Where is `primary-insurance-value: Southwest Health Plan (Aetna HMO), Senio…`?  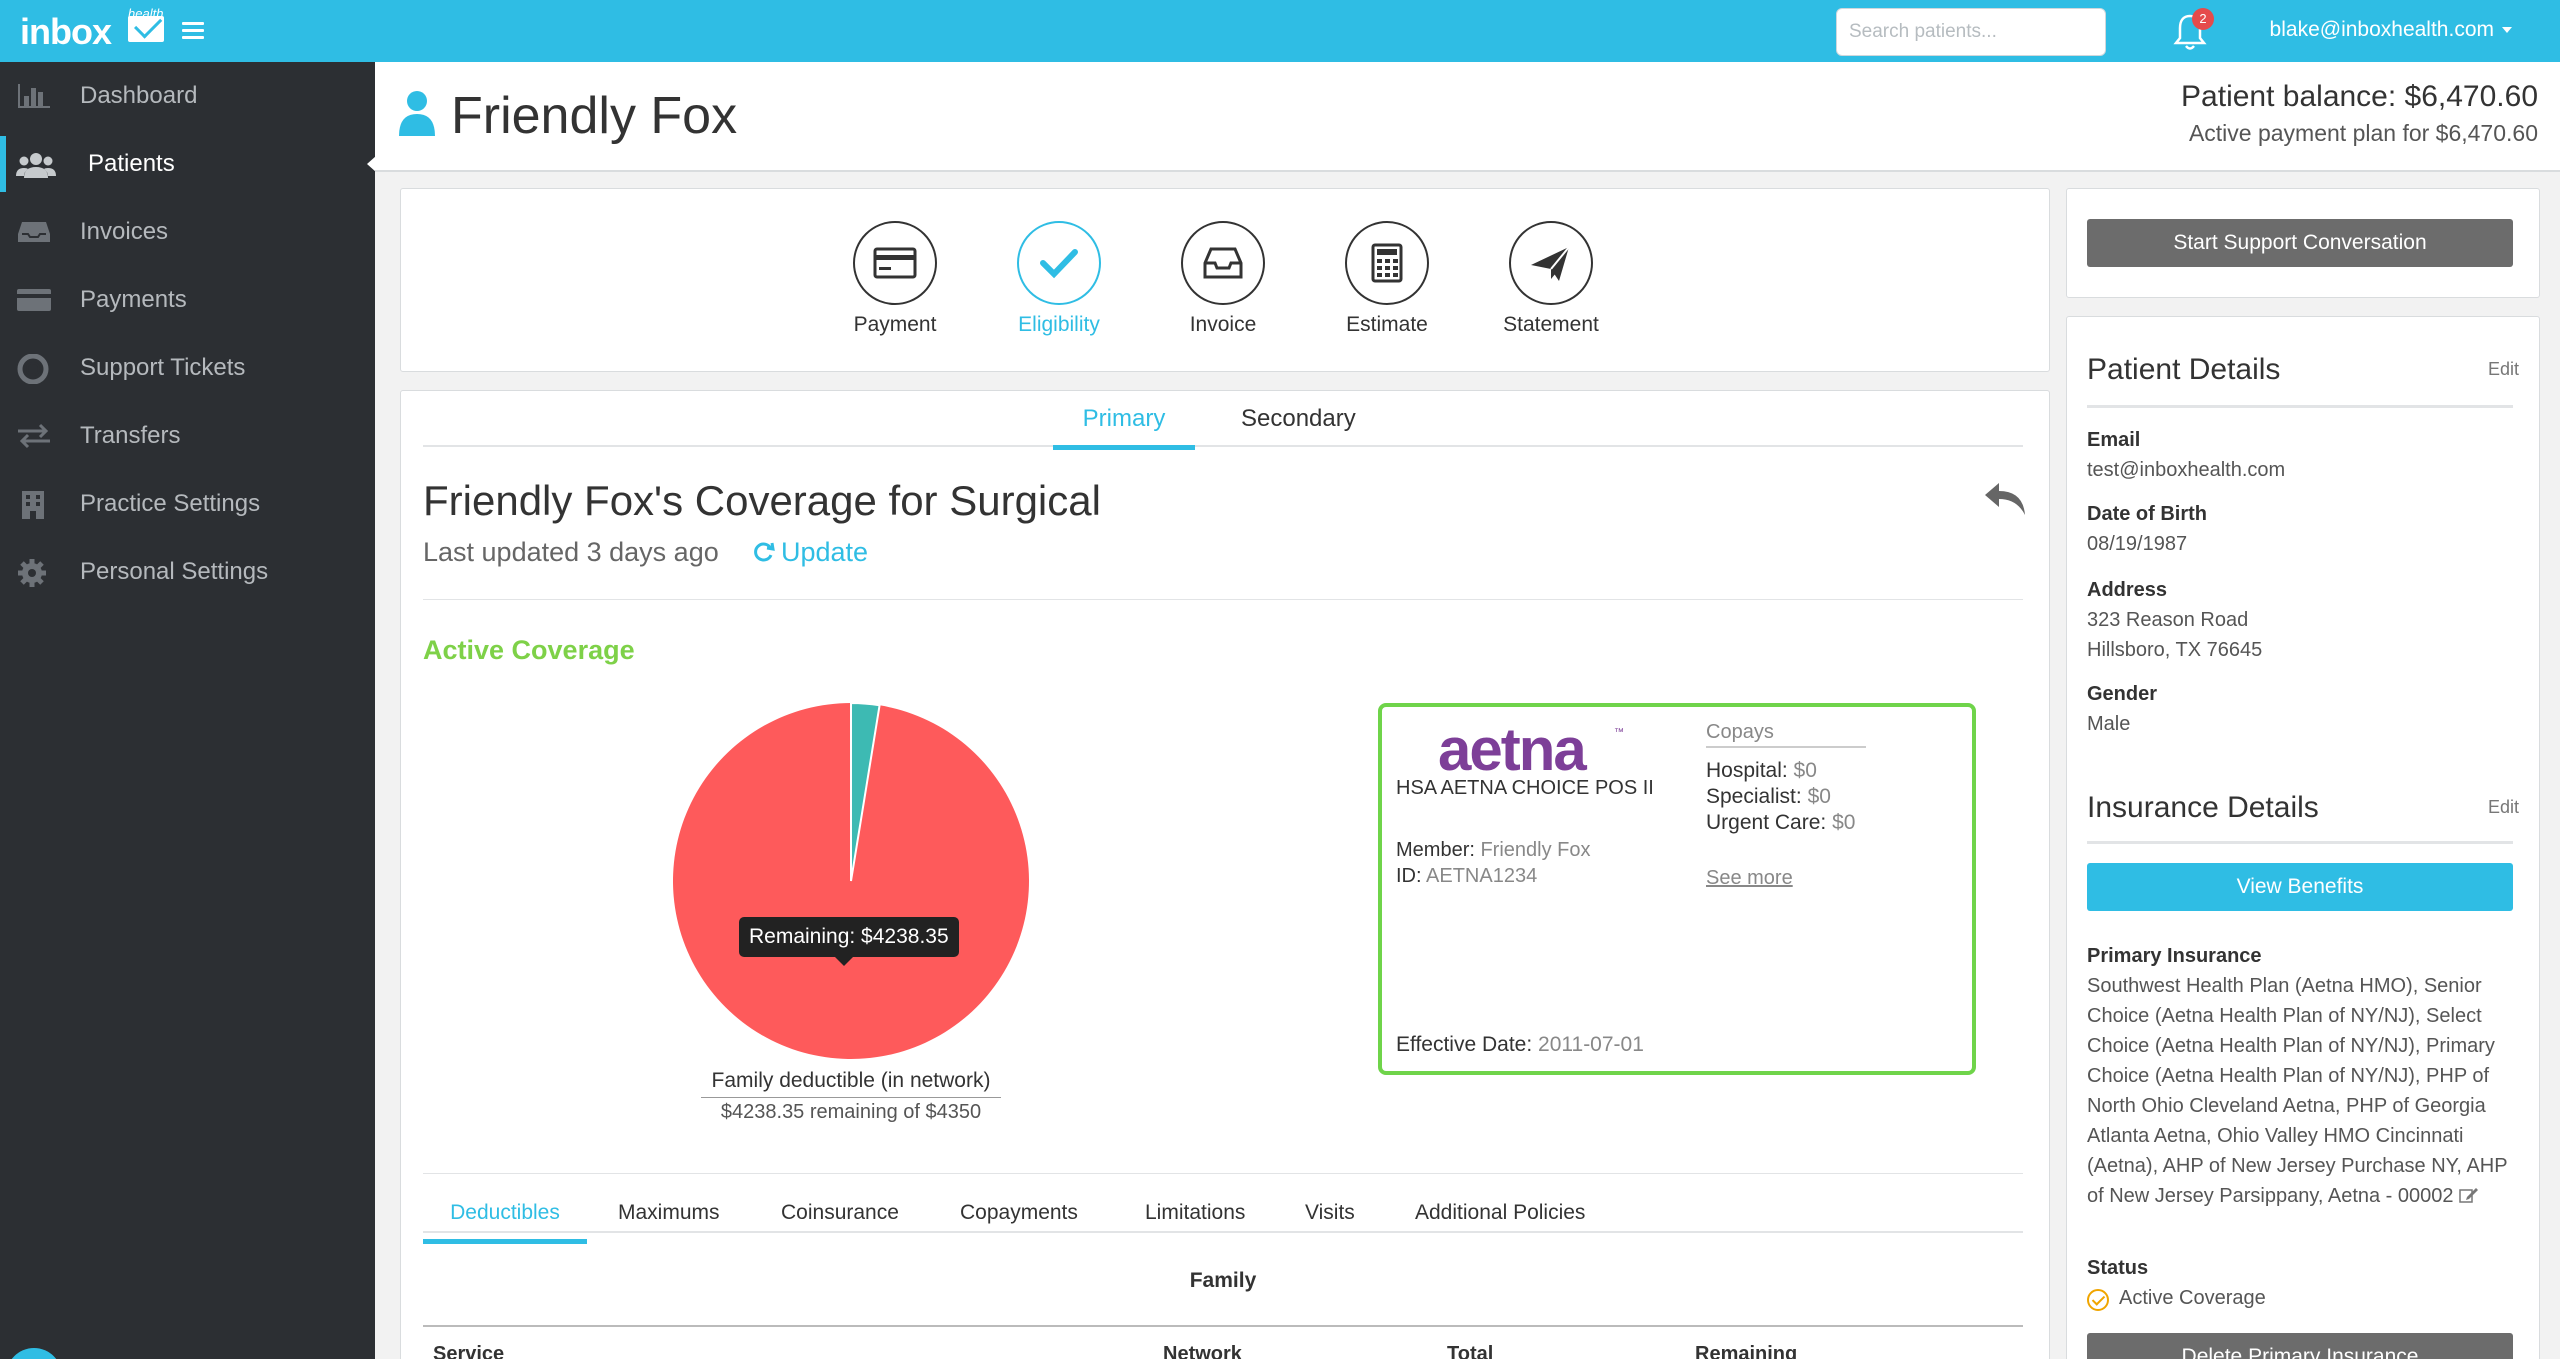
primary-insurance-value: Southwest Health Plan (Aetna HMO), Senio… is located at coordinates (2302, 1091).